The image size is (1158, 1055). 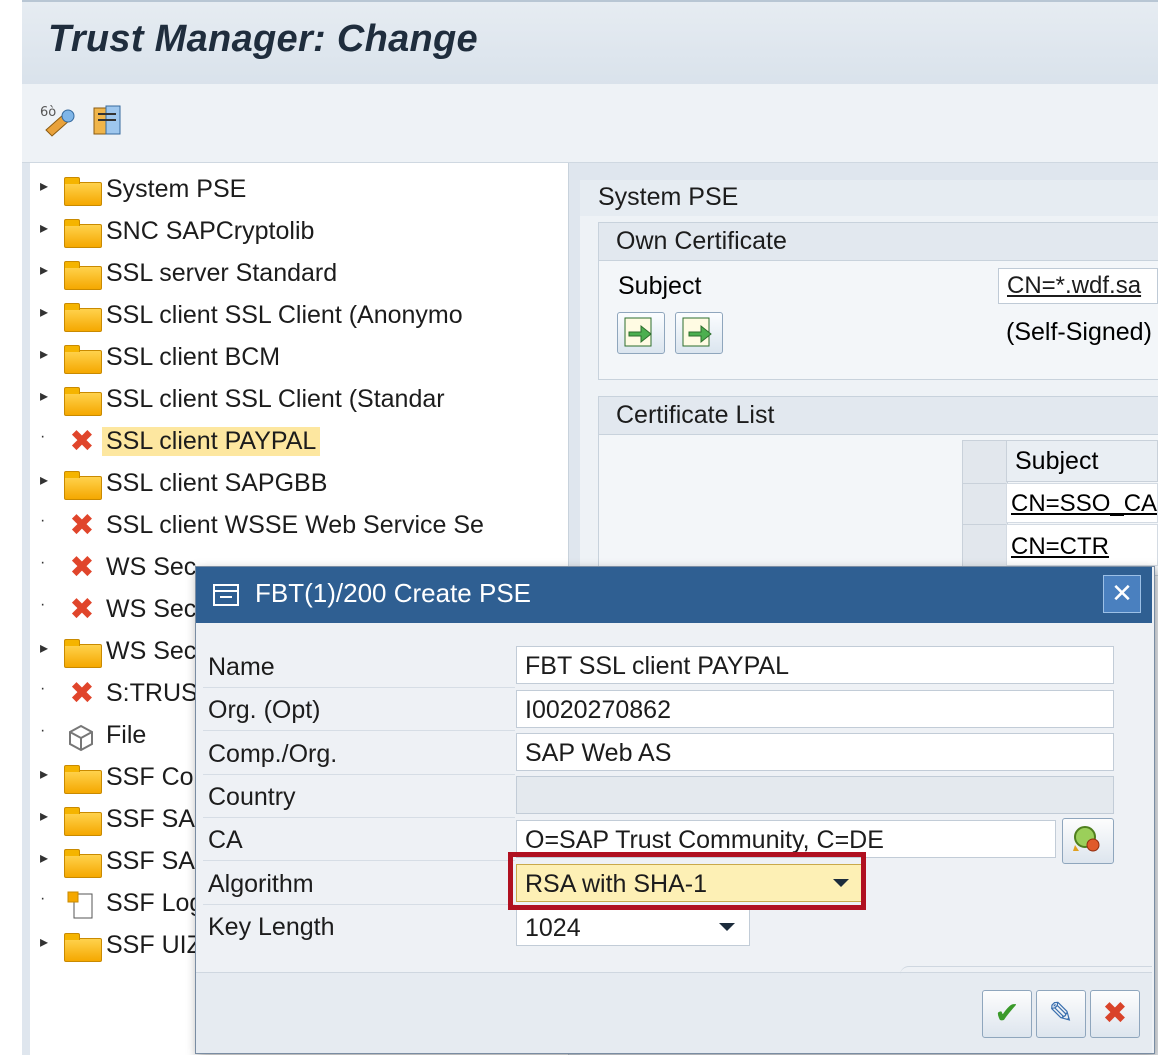 I want to click on tree-item: ▸ SSL client SSL Client (Standar, so click(x=300, y=402).